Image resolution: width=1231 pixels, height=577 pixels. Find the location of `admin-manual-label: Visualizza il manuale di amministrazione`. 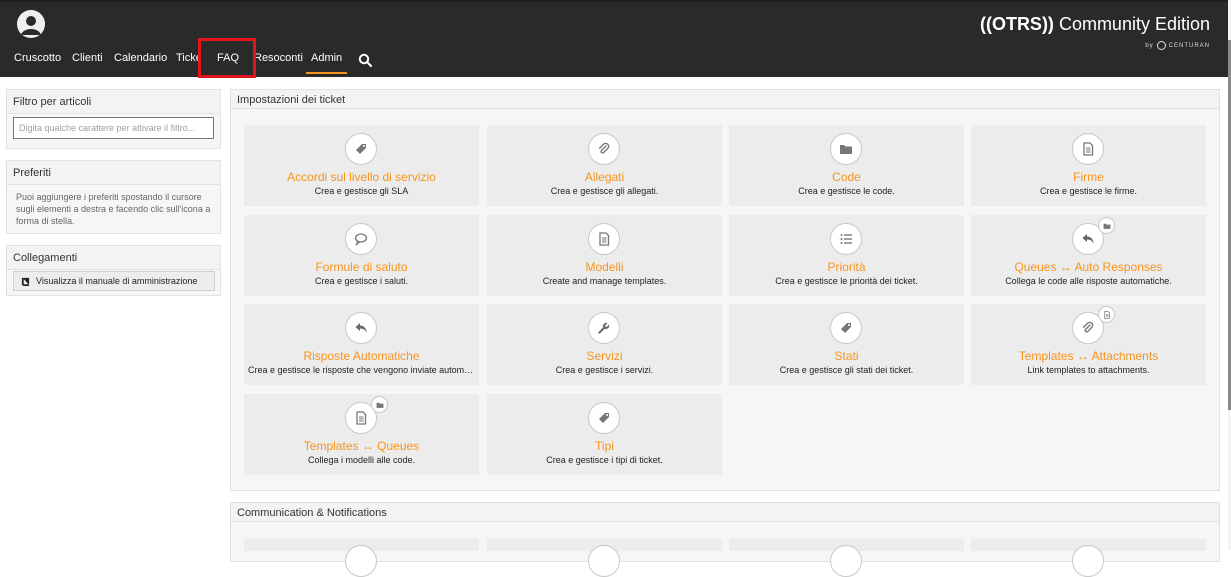

admin-manual-label: Visualizza il manuale di amministrazione is located at coordinates (117, 281).